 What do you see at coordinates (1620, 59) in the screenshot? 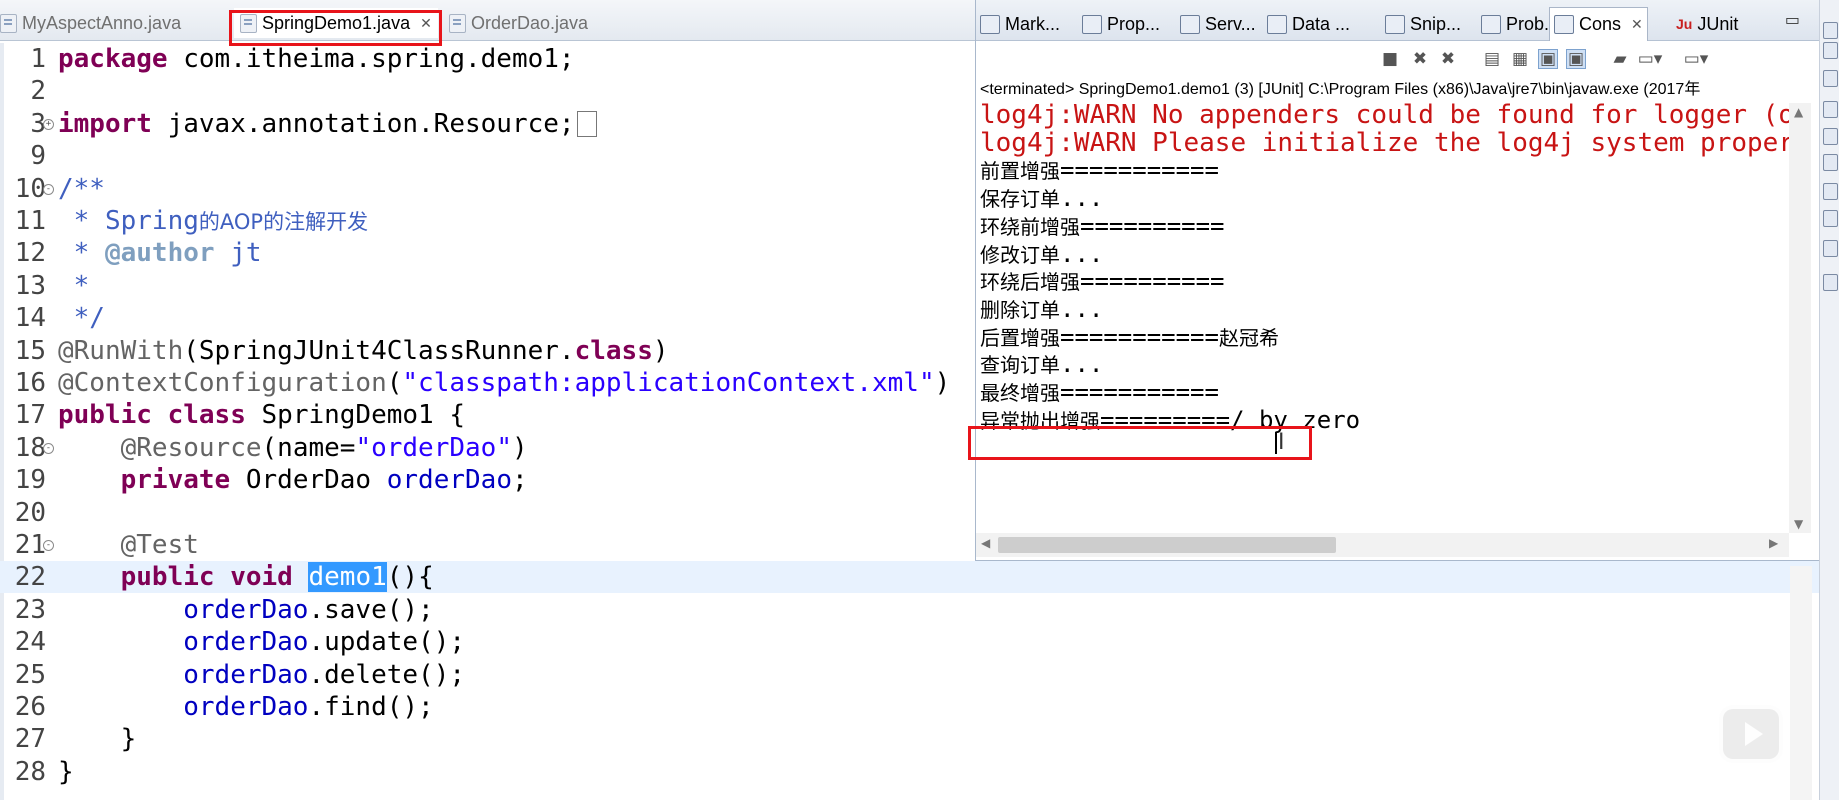
I see `pin-console-icon: ▰` at bounding box center [1620, 59].